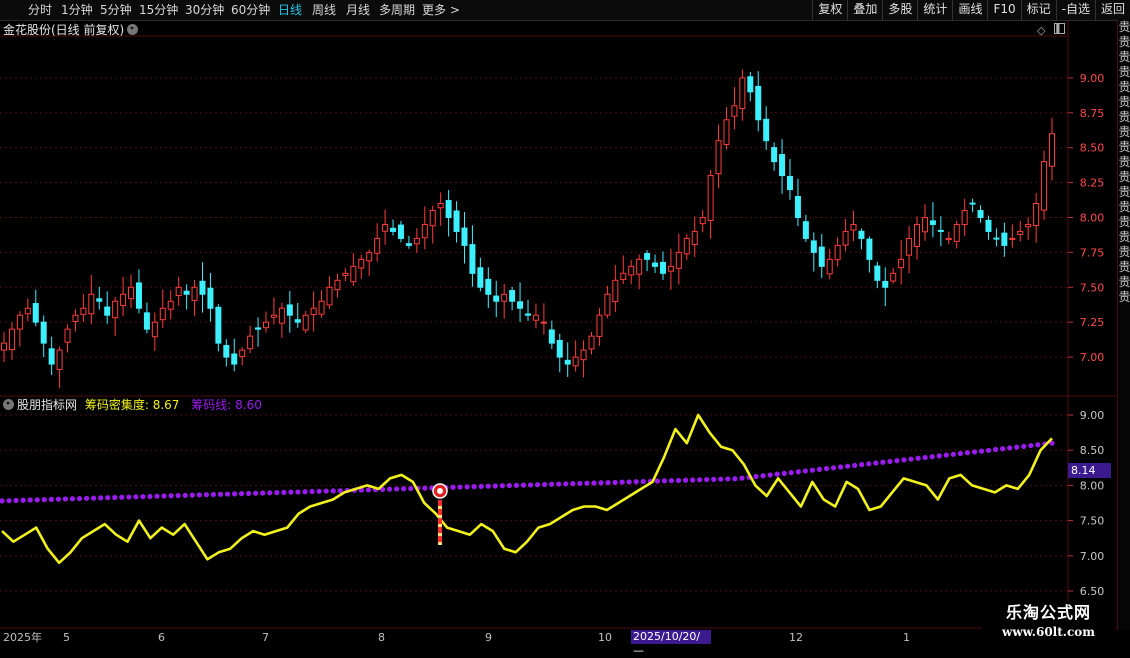  What do you see at coordinates (1041, 30) in the screenshot?
I see `diamond-icon: ◇` at bounding box center [1041, 30].